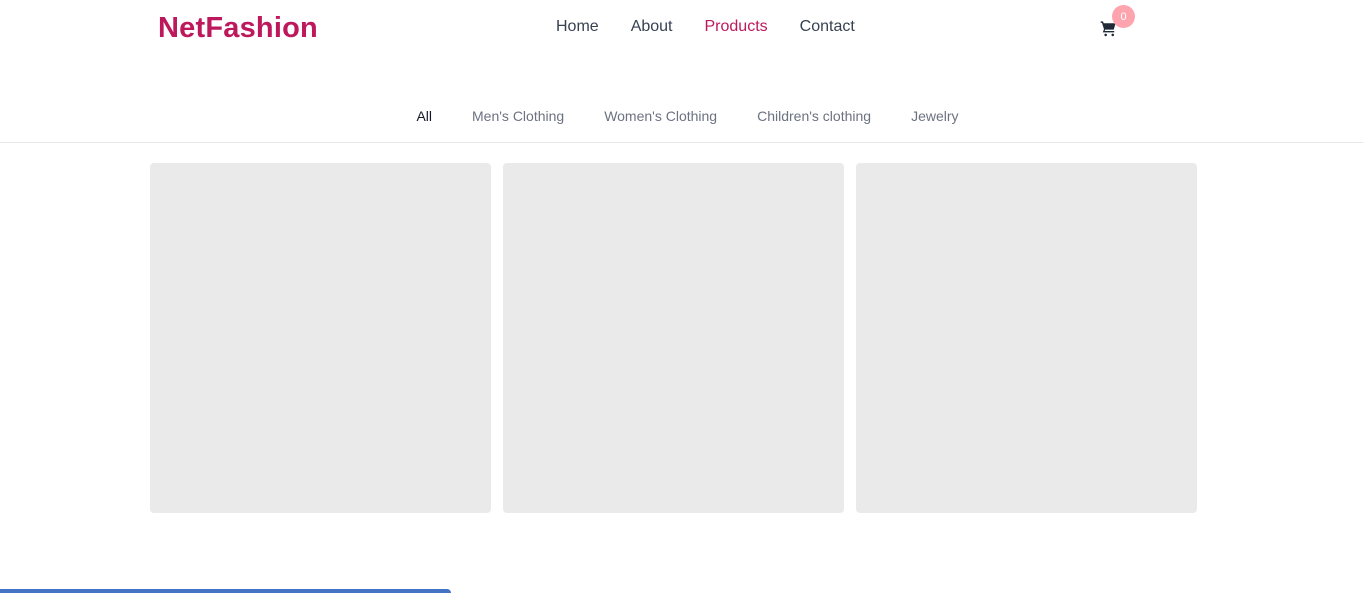  I want to click on main-nav: Home About Products Contact, so click(705, 27).